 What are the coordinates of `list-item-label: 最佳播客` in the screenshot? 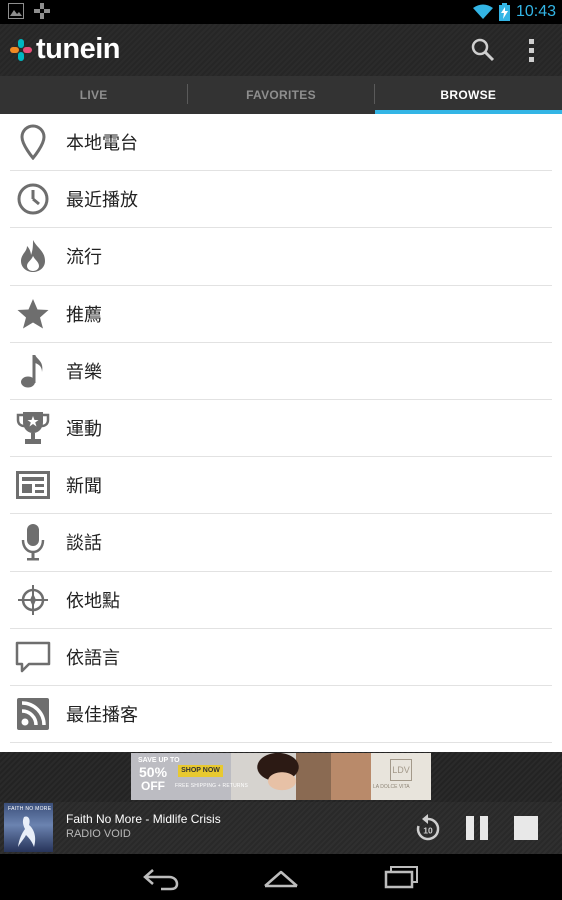 It's located at (102, 715).